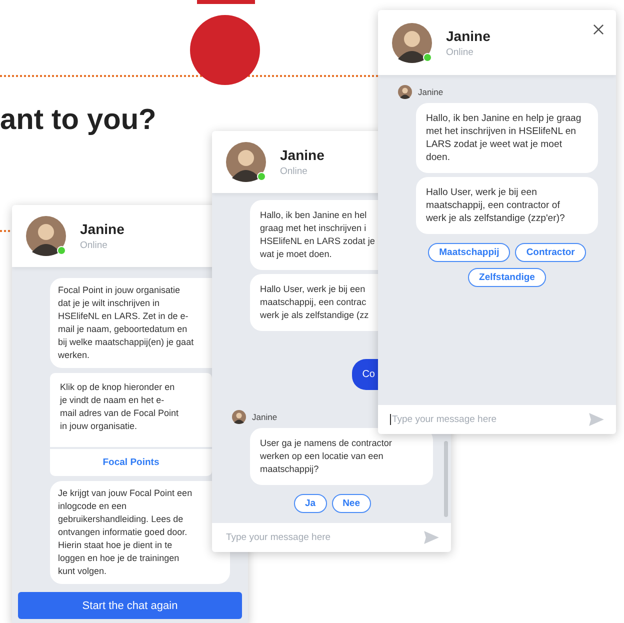  I want to click on scrollbar, so click(446, 479).